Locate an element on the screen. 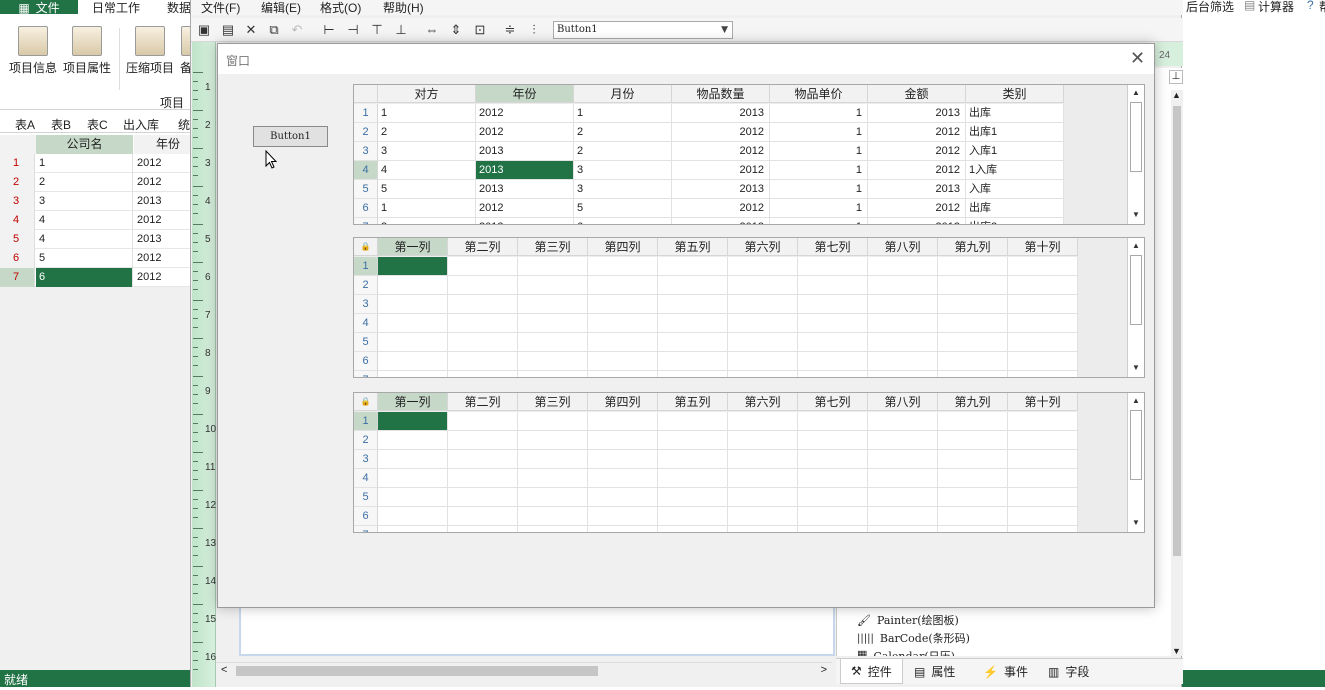 The image size is (1325, 690). column-header: 金额 is located at coordinates (917, 94).